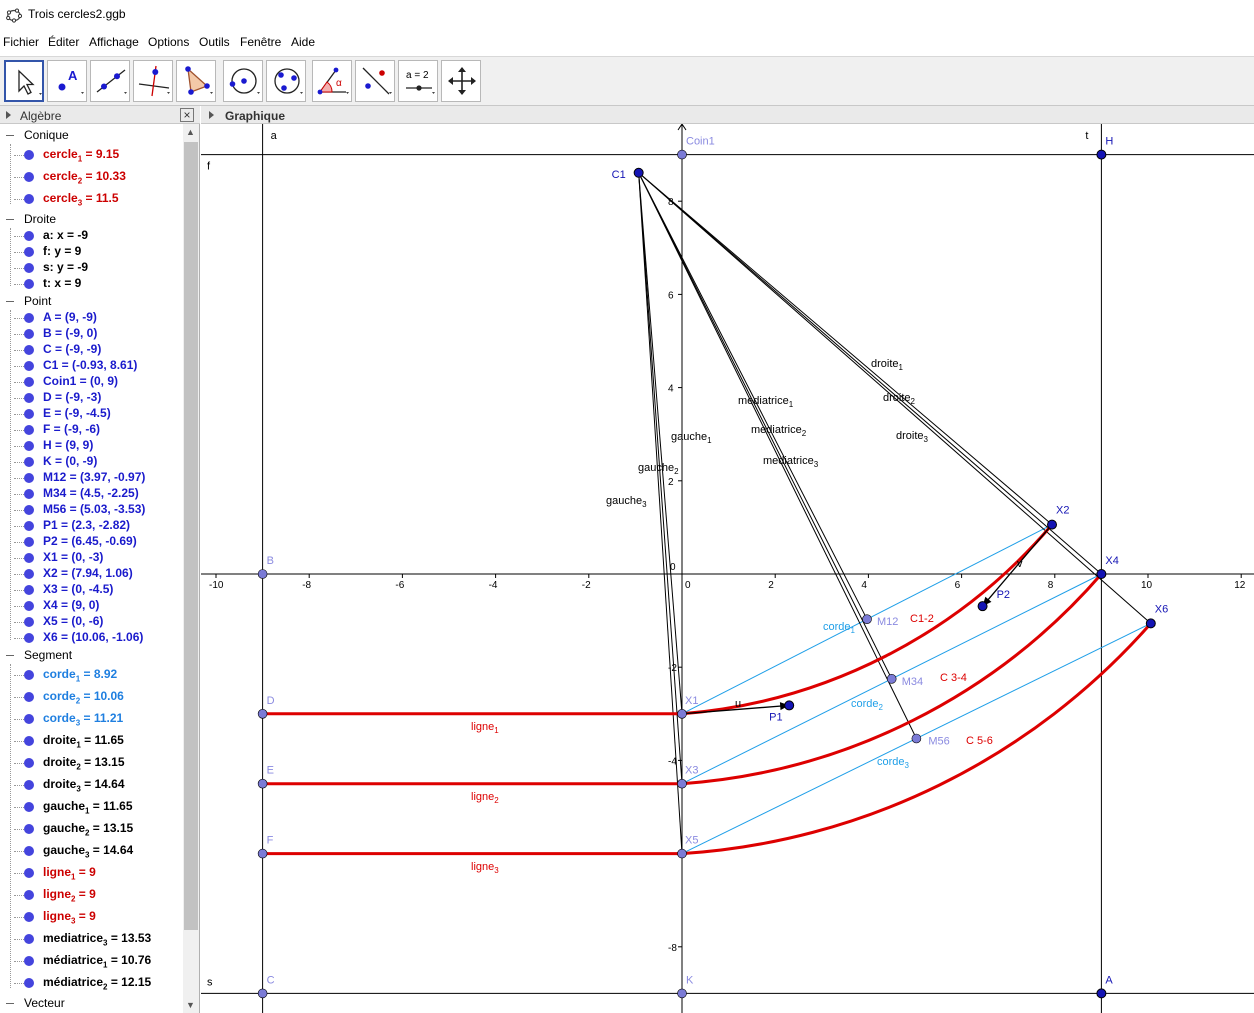 The image size is (1254, 1013). Describe the element at coordinates (191, 1005) in the screenshot. I see `scroll-down-icon: ▼` at that location.